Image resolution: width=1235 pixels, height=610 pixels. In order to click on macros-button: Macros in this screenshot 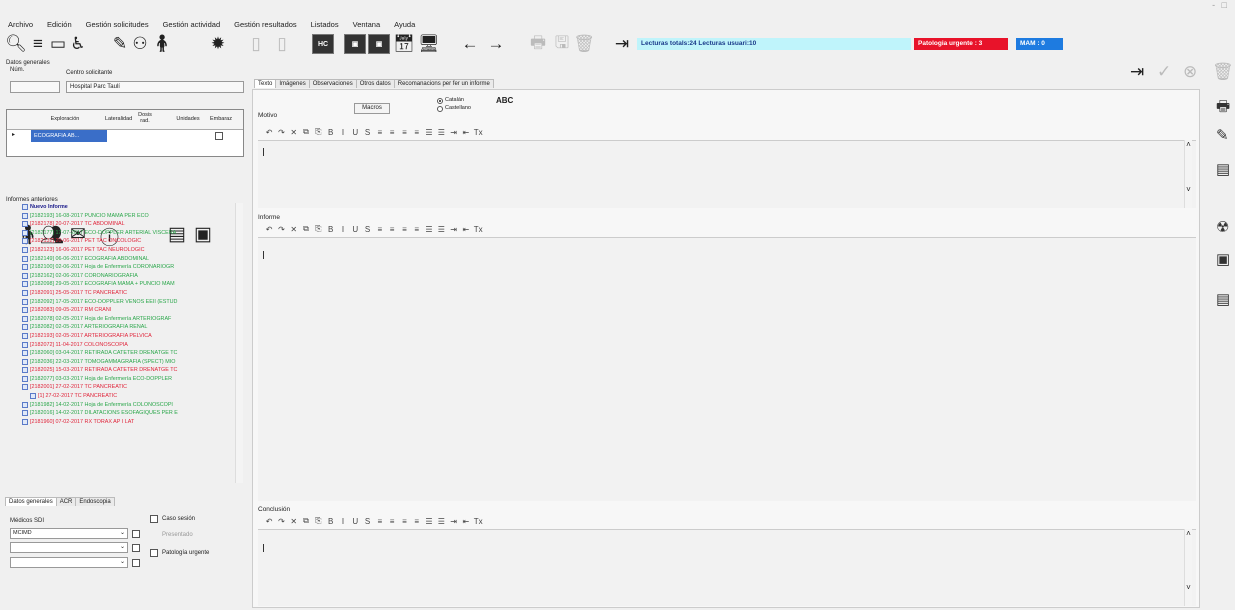, I will do `click(372, 108)`.